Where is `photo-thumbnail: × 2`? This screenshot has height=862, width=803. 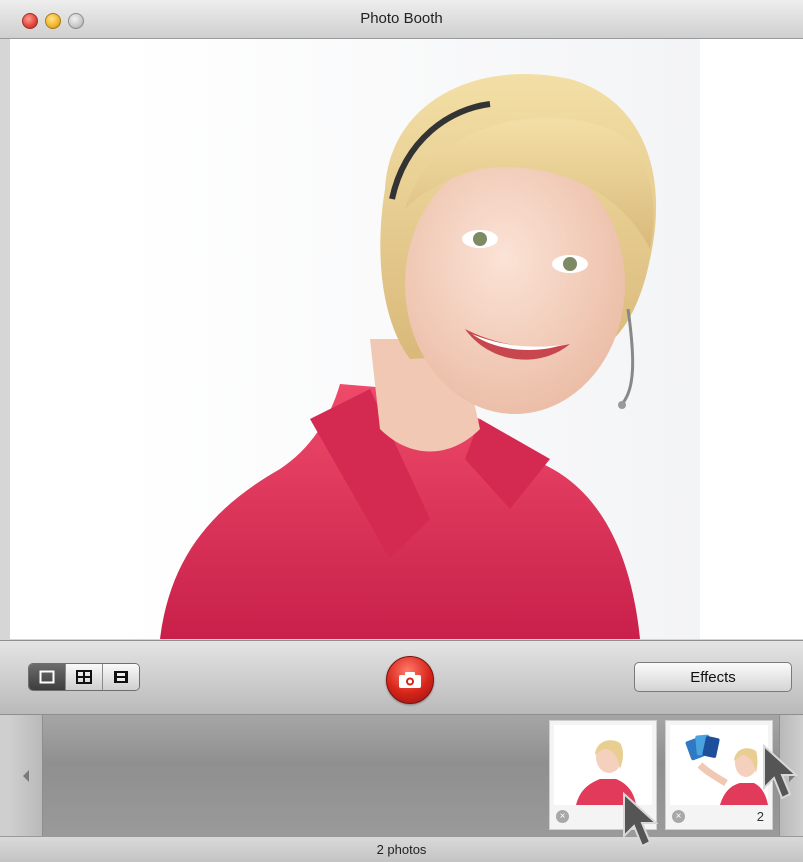
photo-thumbnail: × 2 is located at coordinates (719, 775).